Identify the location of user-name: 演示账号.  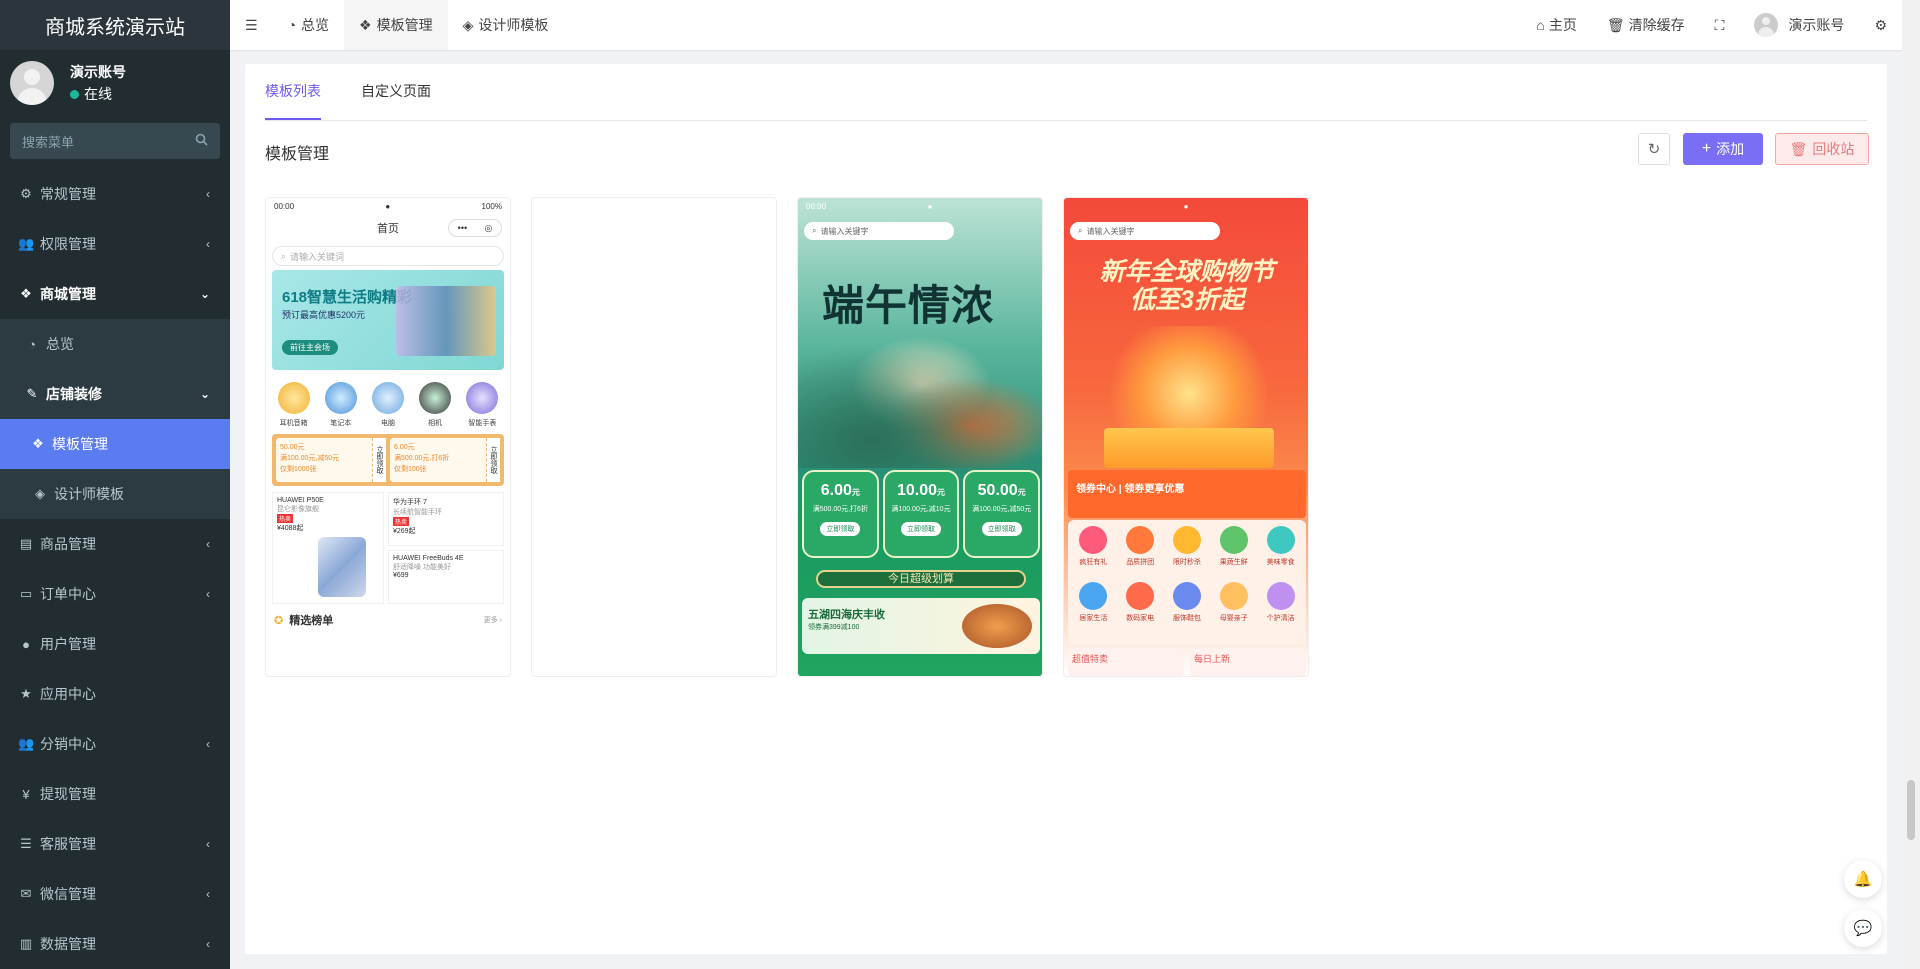
(98, 71).